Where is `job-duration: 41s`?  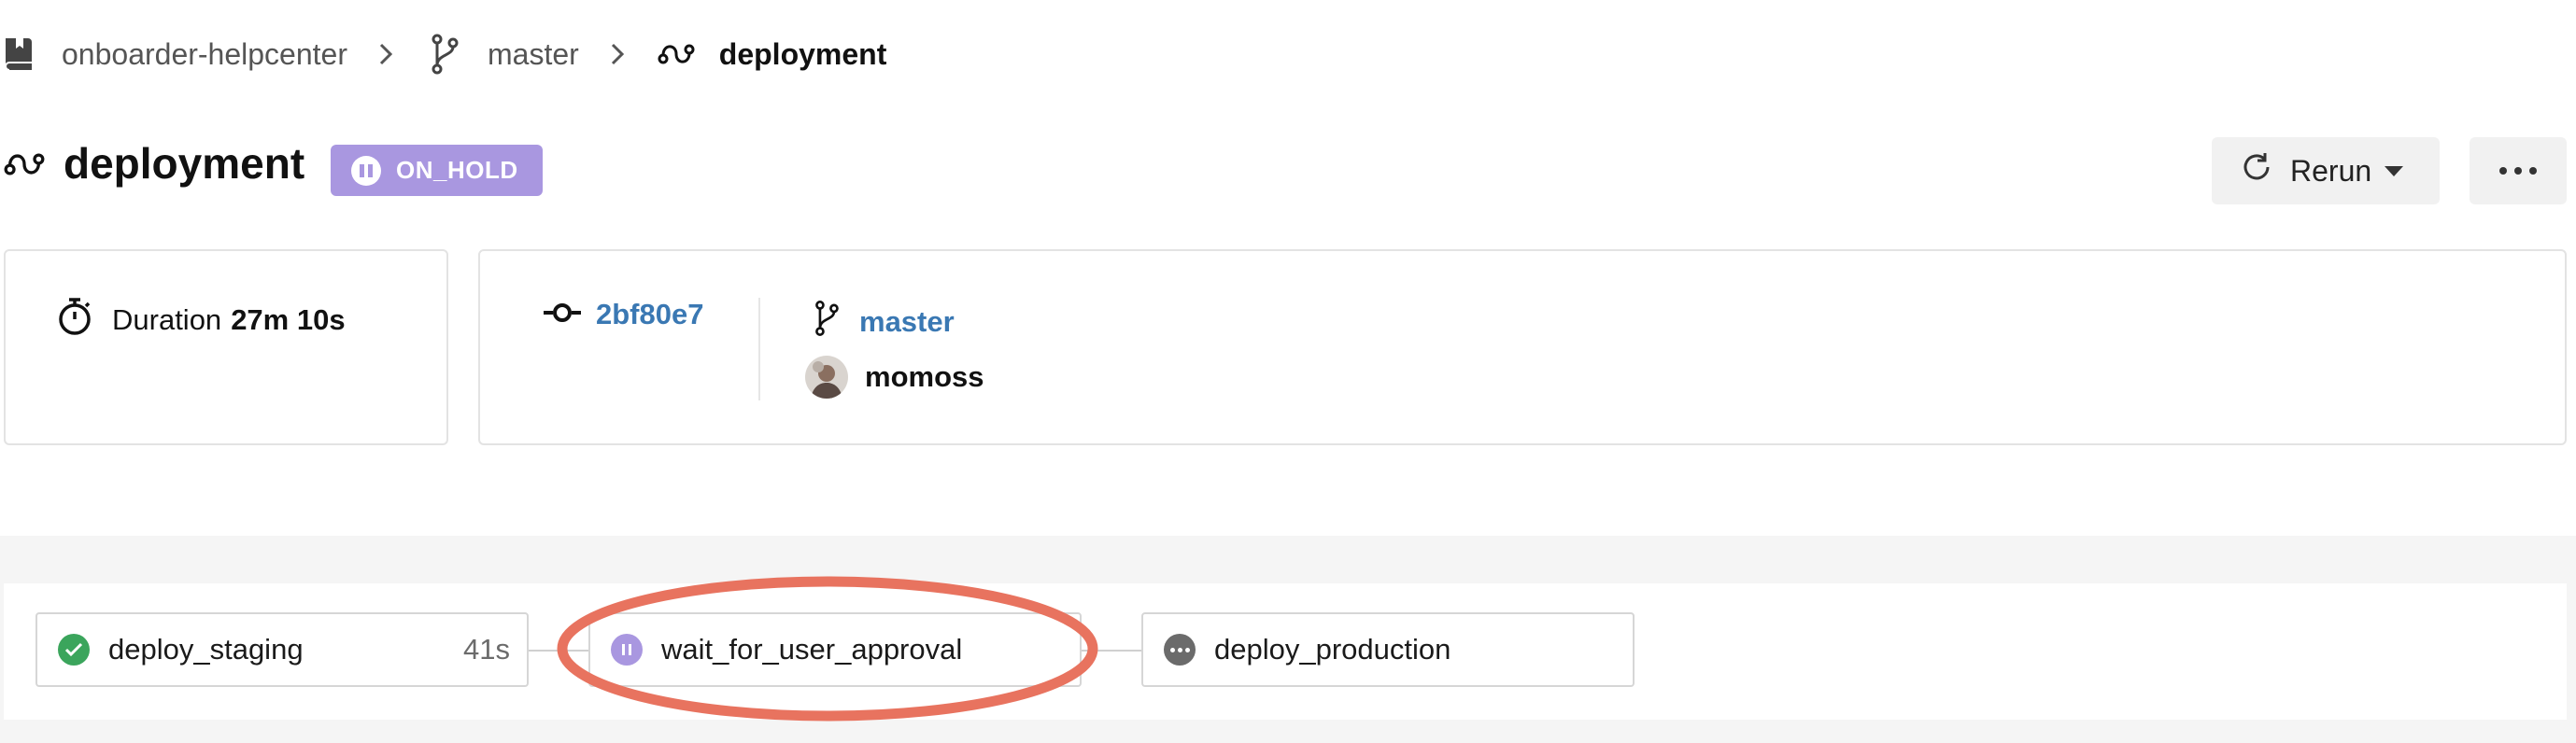 job-duration: 41s is located at coordinates (486, 649).